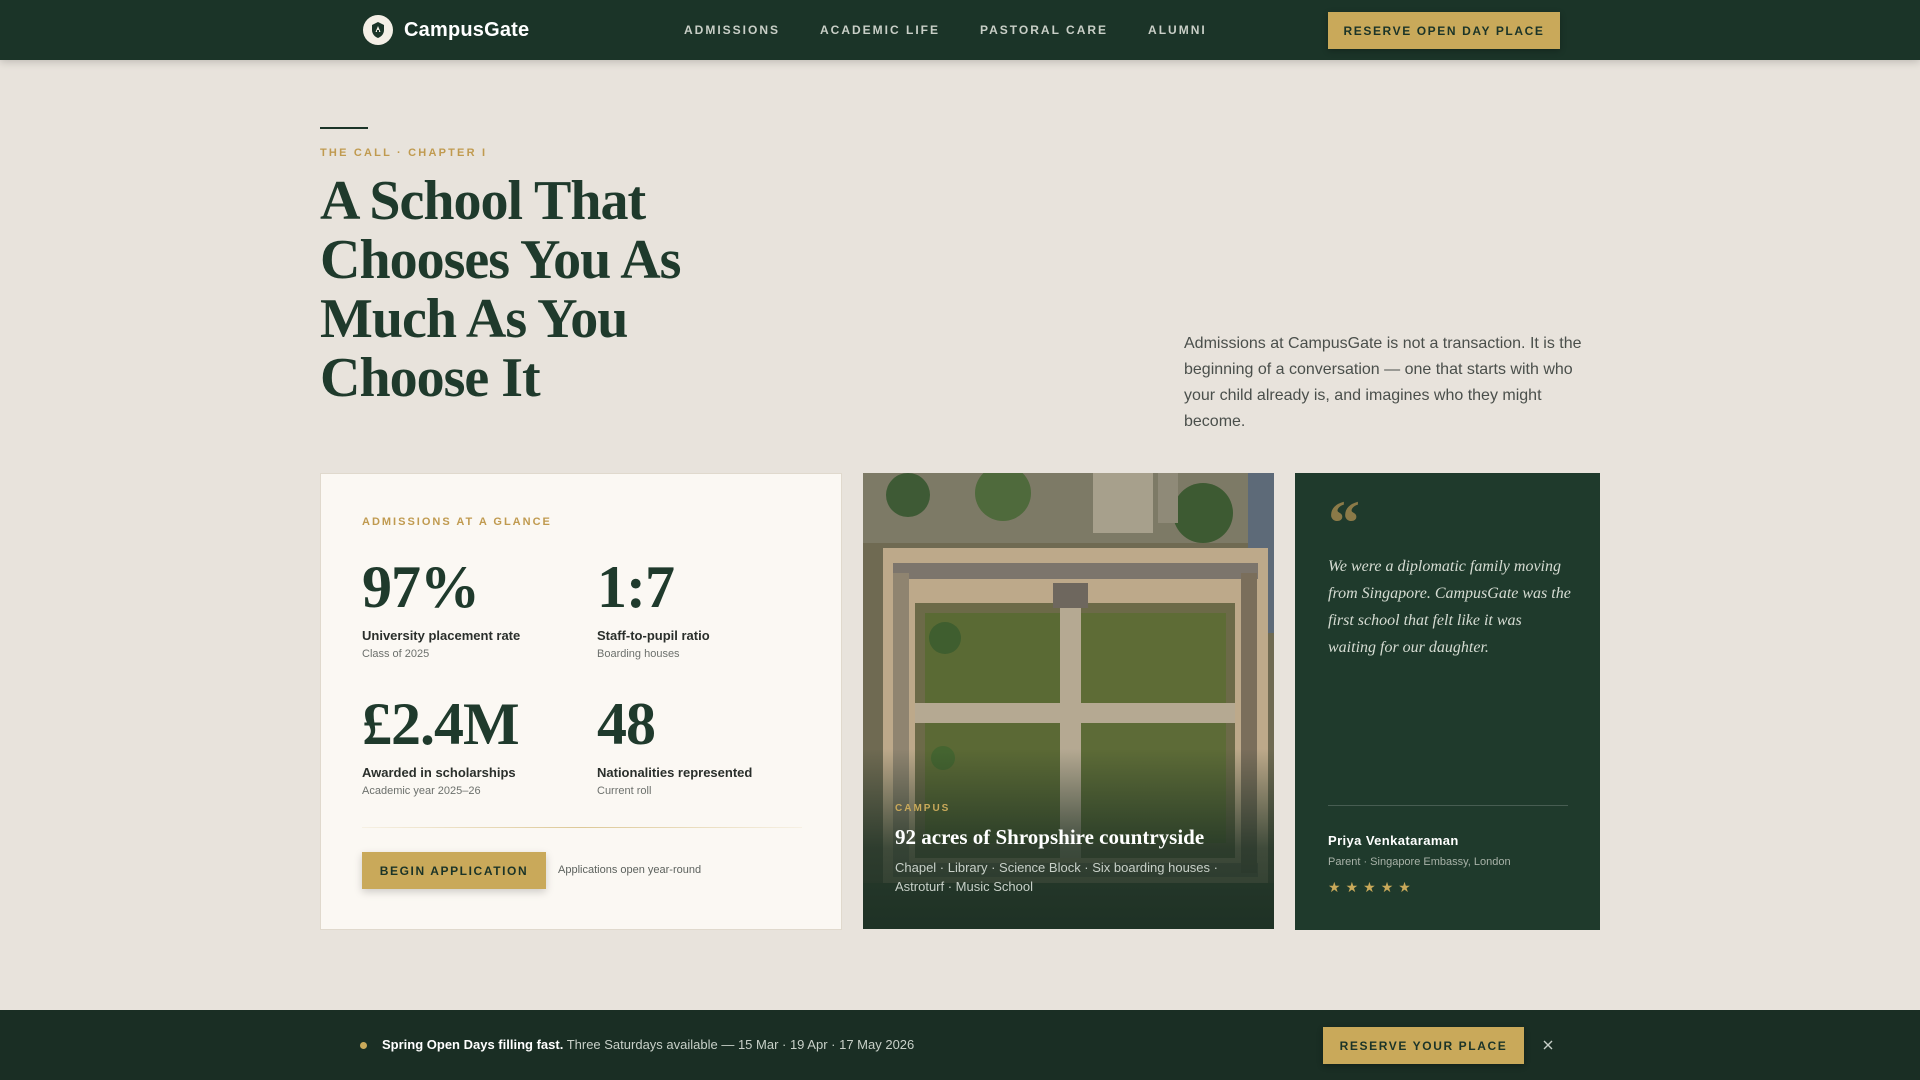 The image size is (1920, 1080). Describe the element at coordinates (441, 724) in the screenshot. I see `stat-value: £2.4M` at that location.